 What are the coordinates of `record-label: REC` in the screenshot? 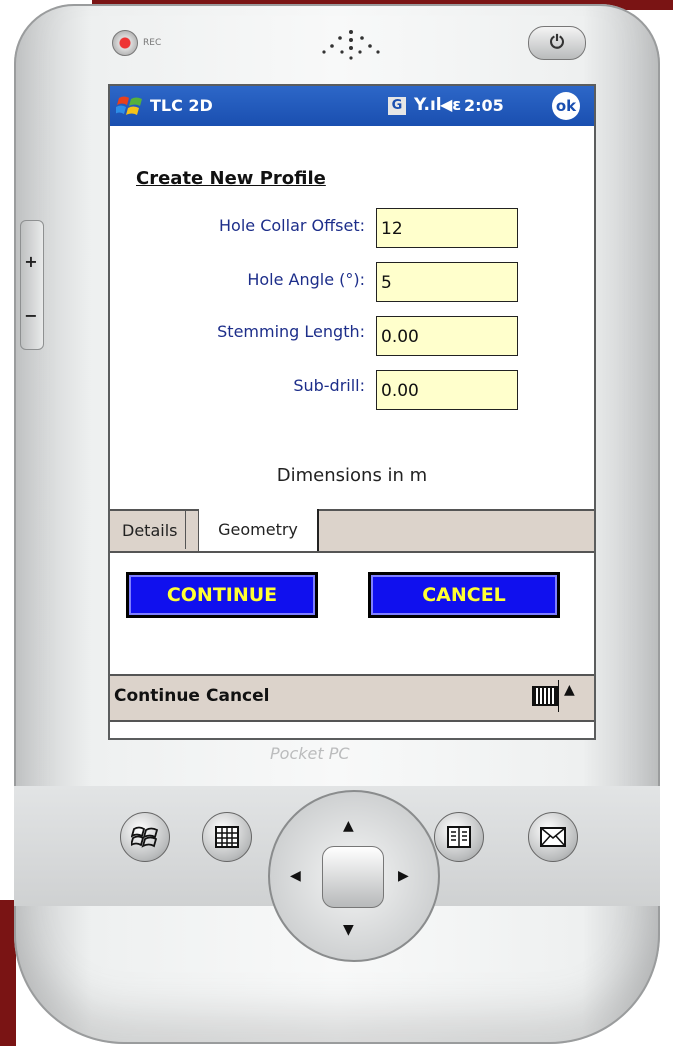 It's located at (152, 43).